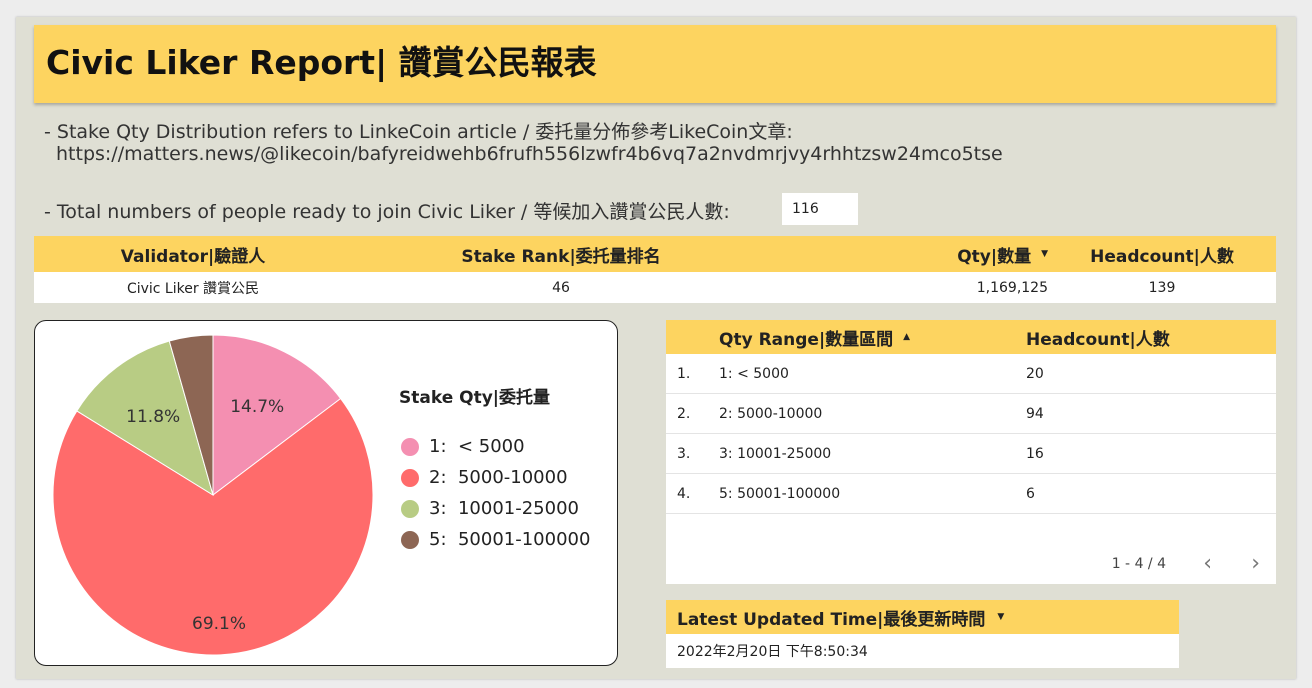 This screenshot has height=688, width=1312. Describe the element at coordinates (684, 373) in the screenshot. I see `row-index: 1.` at that location.